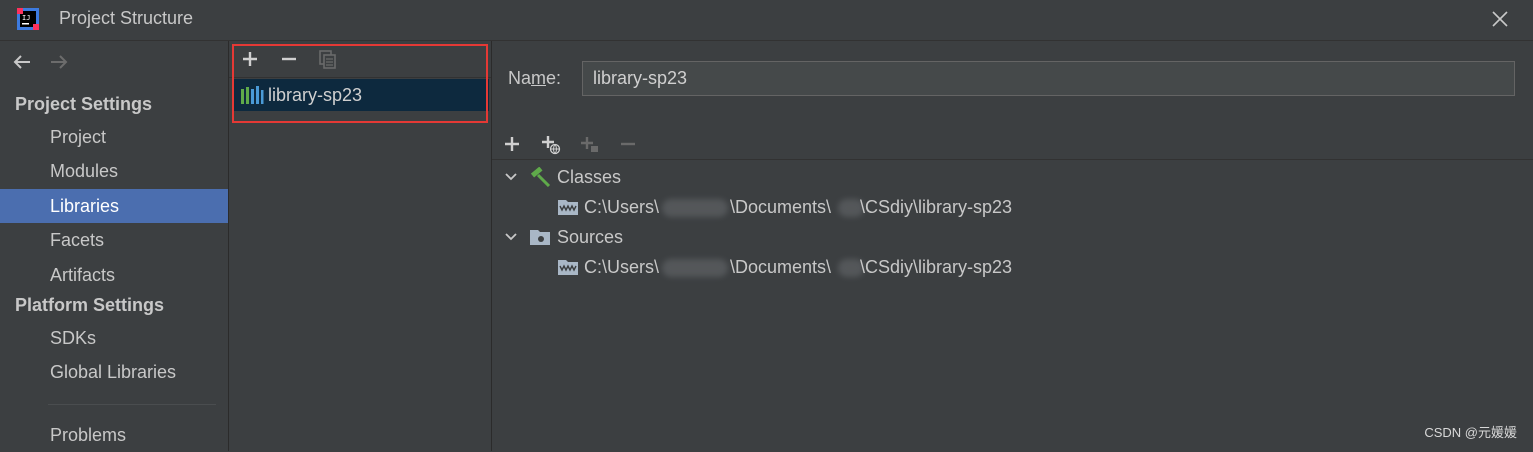 This screenshot has width=1533, height=452. Describe the element at coordinates (114, 137) in the screenshot. I see `nav-item-project: Project` at that location.